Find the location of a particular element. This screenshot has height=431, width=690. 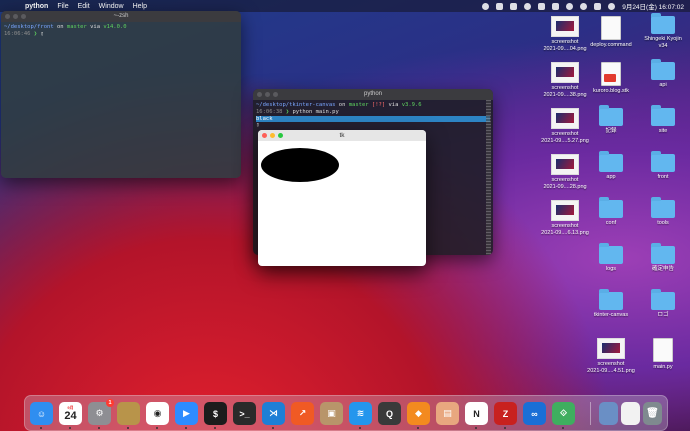

status-area: 9月24日(金) 16:07:02 is located at coordinates (583, 6).